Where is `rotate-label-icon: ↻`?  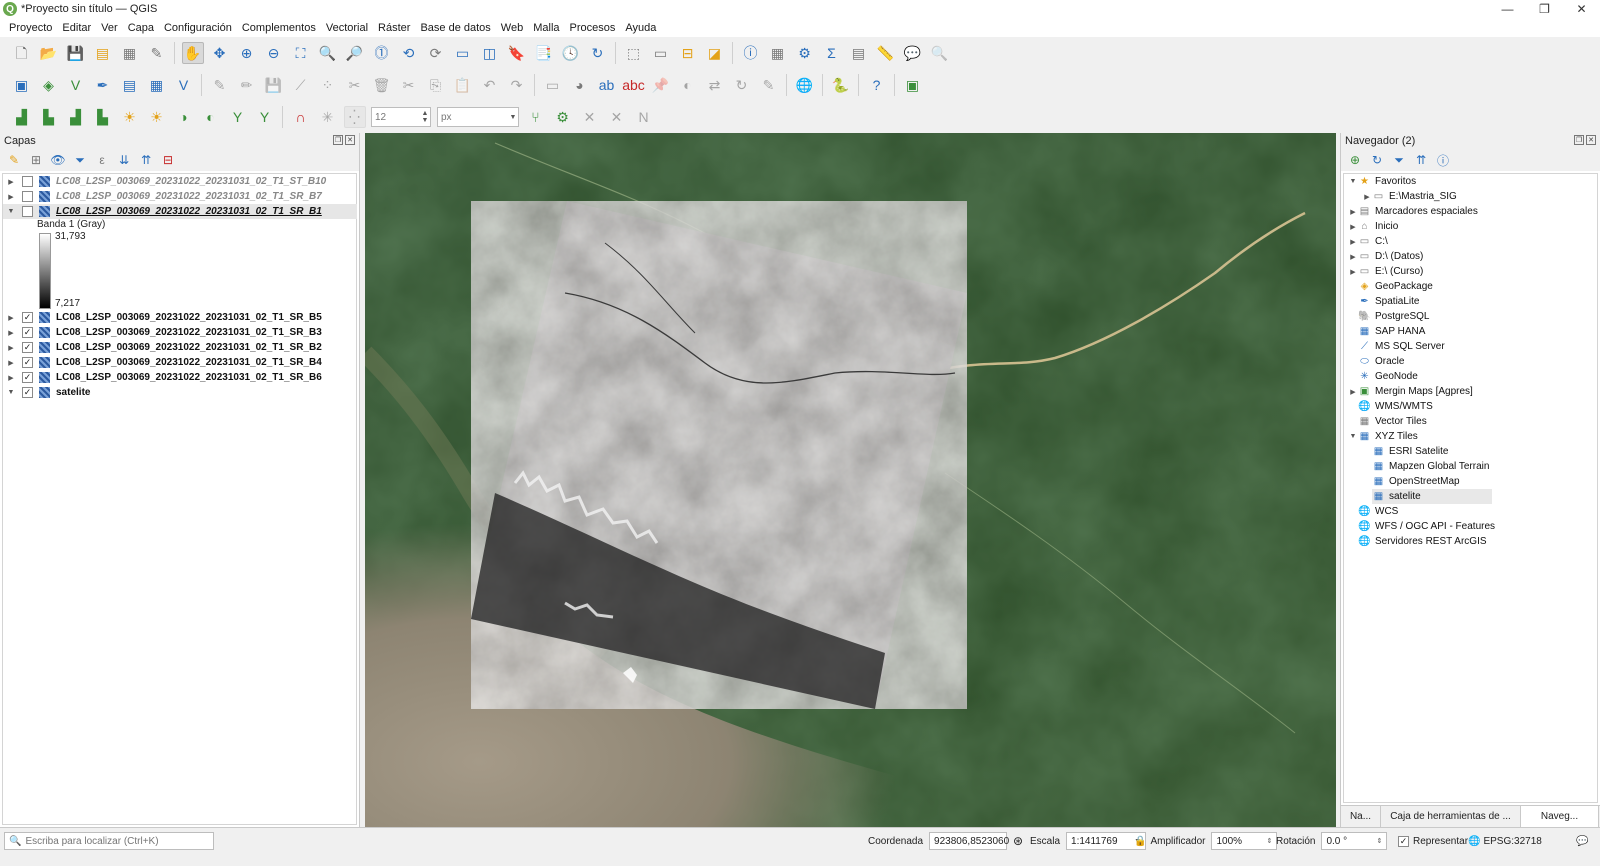 rotate-label-icon: ↻ is located at coordinates (742, 85).